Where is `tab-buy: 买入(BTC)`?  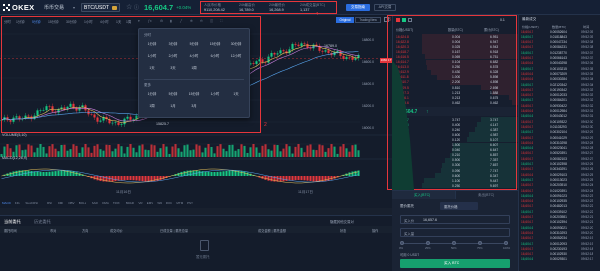 tab-buy: 买入(BTC) is located at coordinates (423, 195).